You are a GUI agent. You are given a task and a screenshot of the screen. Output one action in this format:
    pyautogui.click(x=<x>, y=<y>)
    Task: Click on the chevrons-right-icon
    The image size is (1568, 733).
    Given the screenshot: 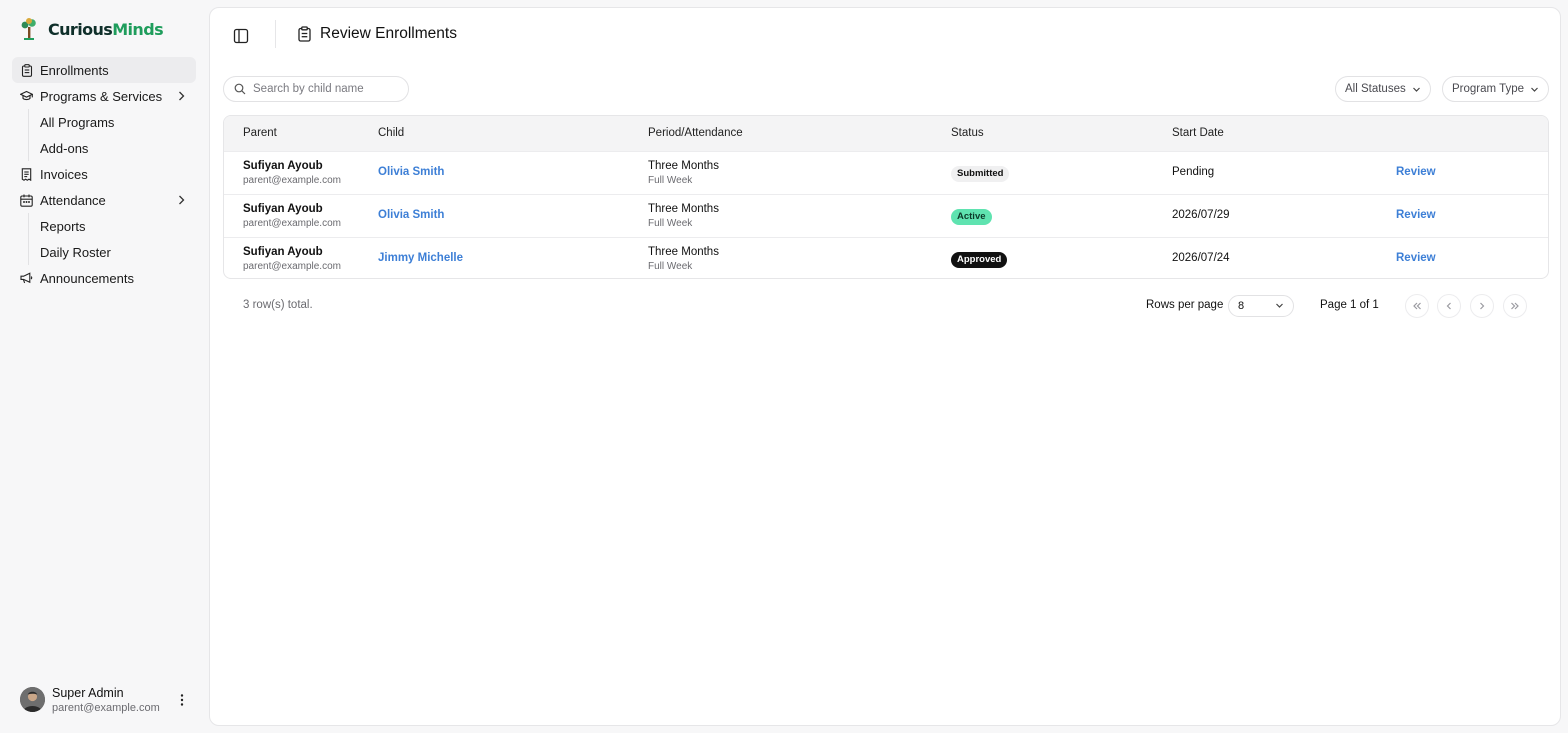 What is the action you would take?
    pyautogui.click(x=1515, y=306)
    